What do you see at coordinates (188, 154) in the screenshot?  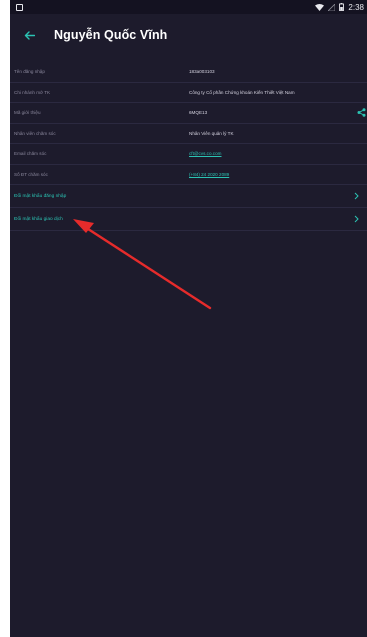 I see `info-row-care-email: Email chăm sóc cft@cvs.co.com` at bounding box center [188, 154].